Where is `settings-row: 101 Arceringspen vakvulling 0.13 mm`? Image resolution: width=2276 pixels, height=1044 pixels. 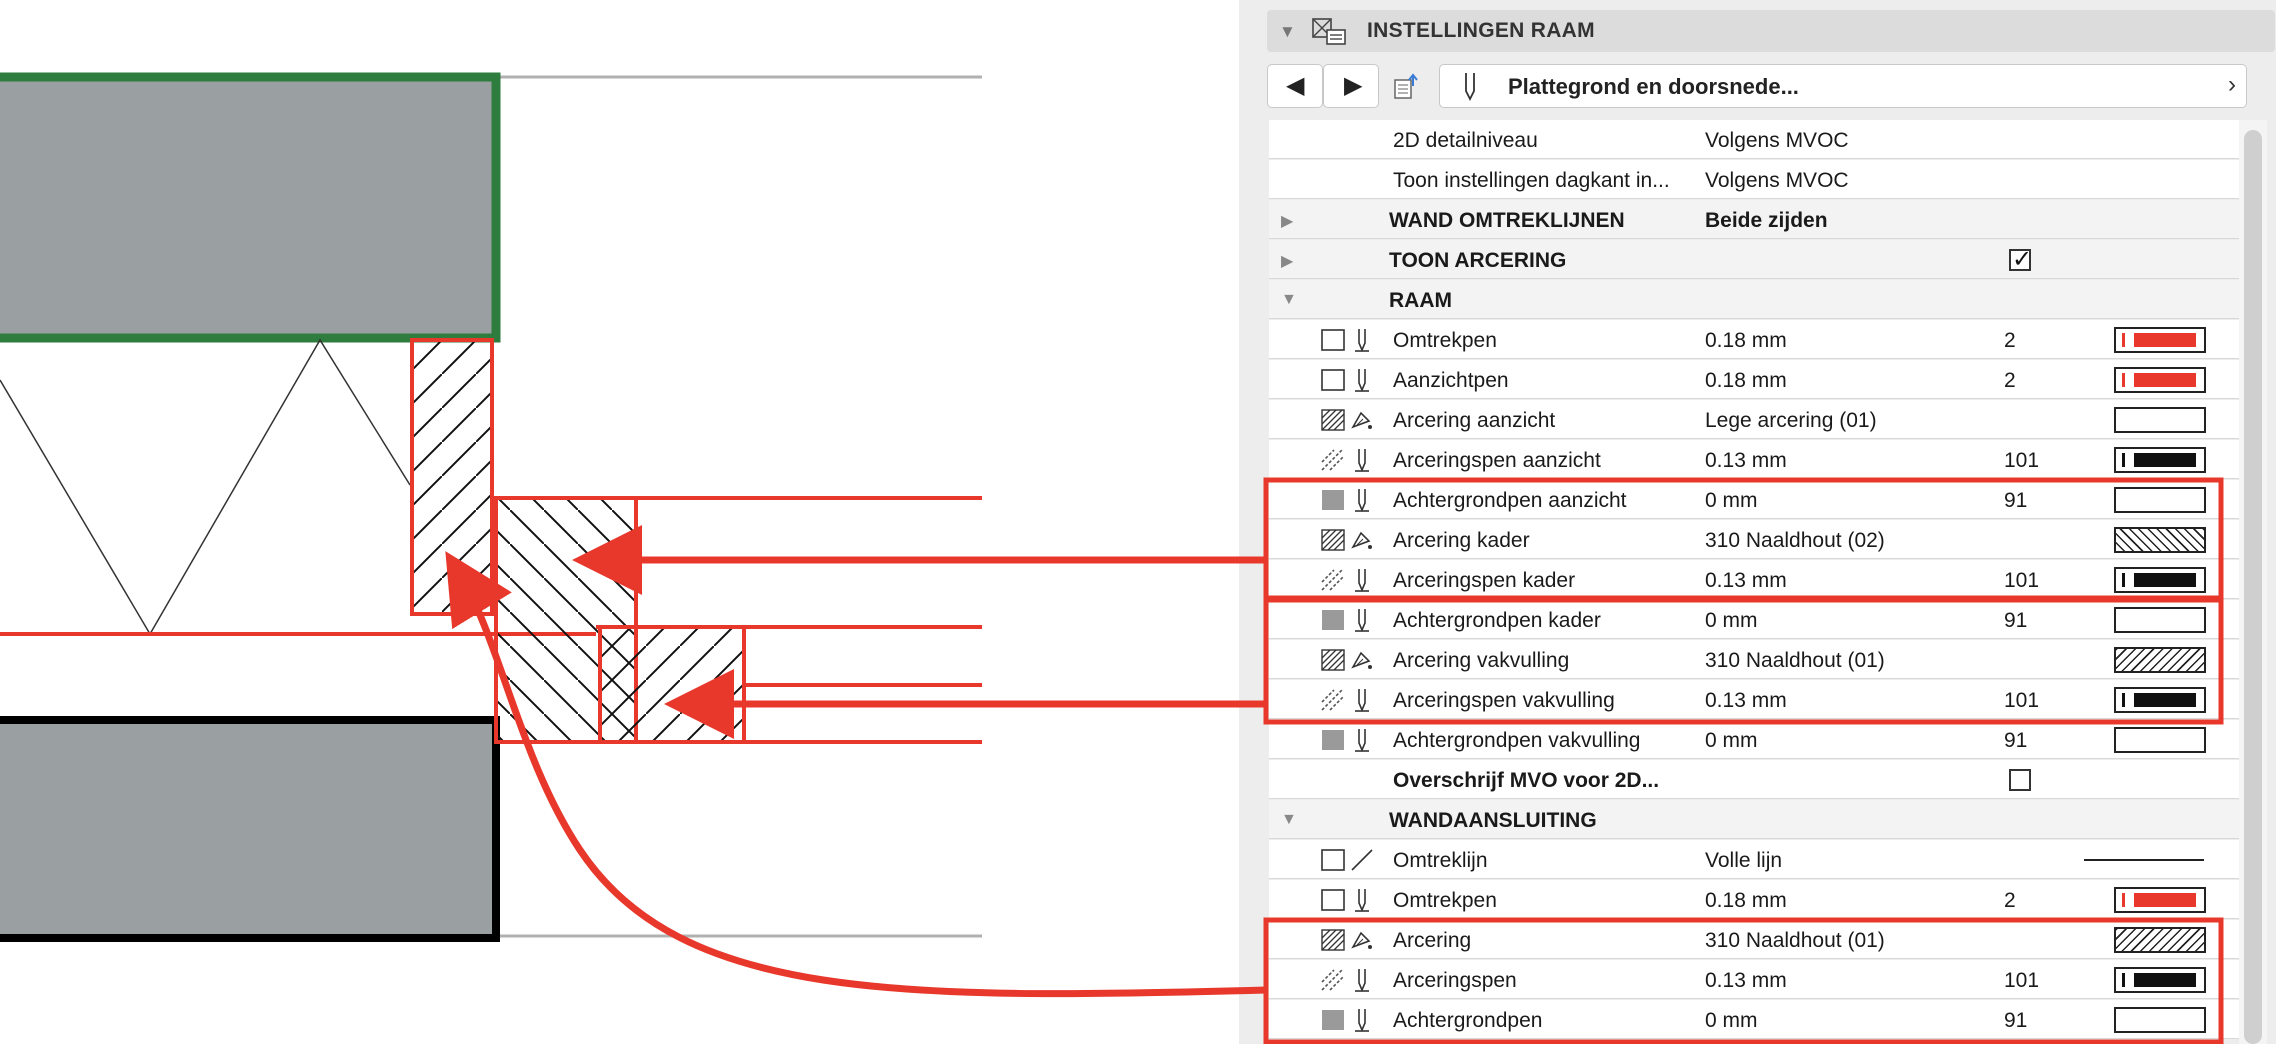 settings-row: 101 Arceringspen vakvulling 0.13 mm is located at coordinates (1754, 699).